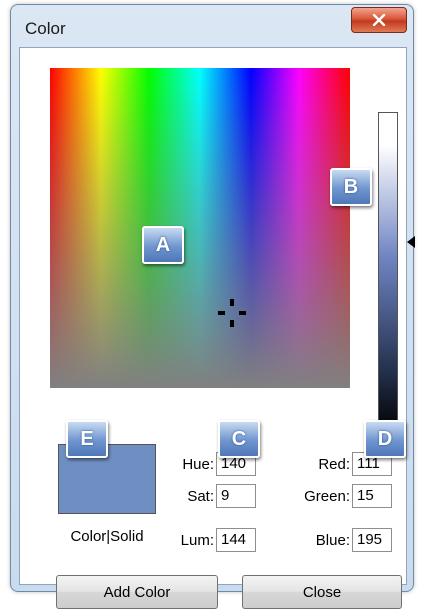  I want to click on crosshair-icon, so click(232, 313).